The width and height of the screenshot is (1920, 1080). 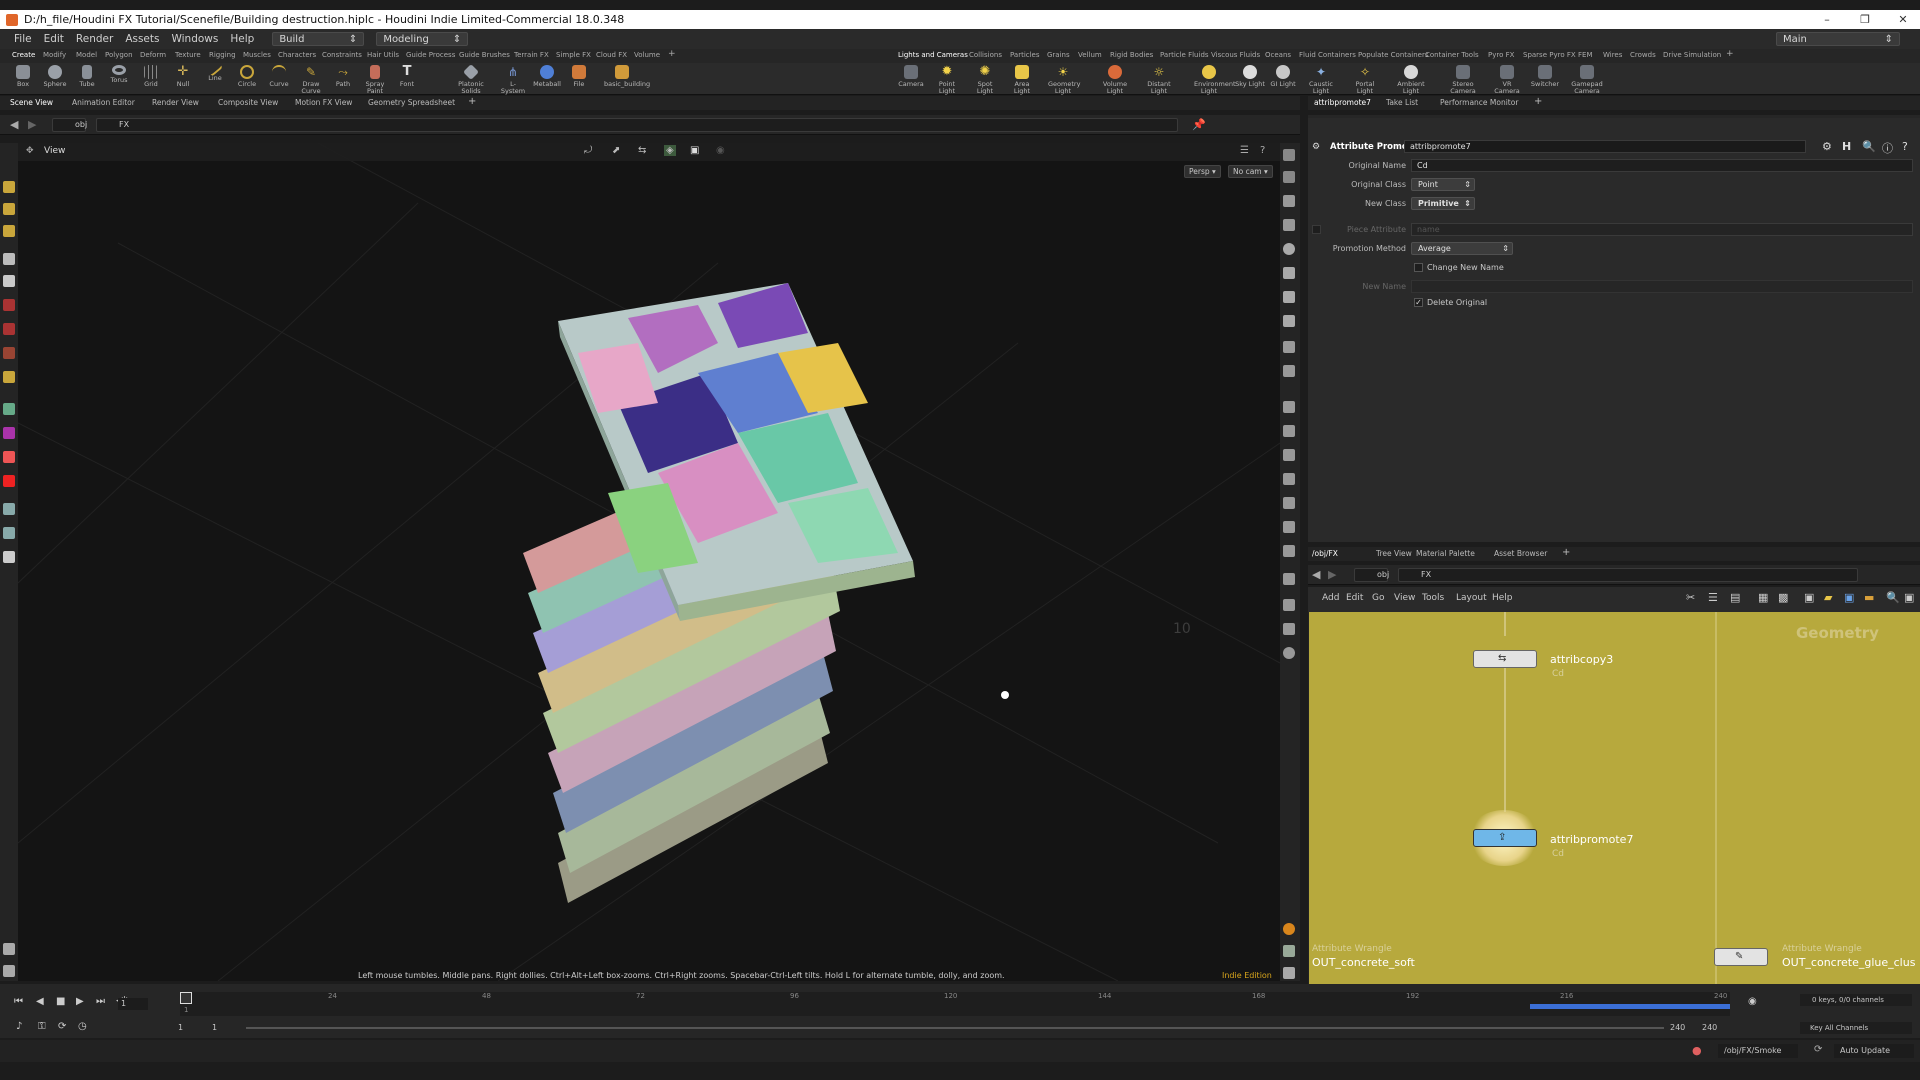 What do you see at coordinates (1587, 80) in the screenshot?
I see `tool-gamepad-camera: Gamepad Camera` at bounding box center [1587, 80].